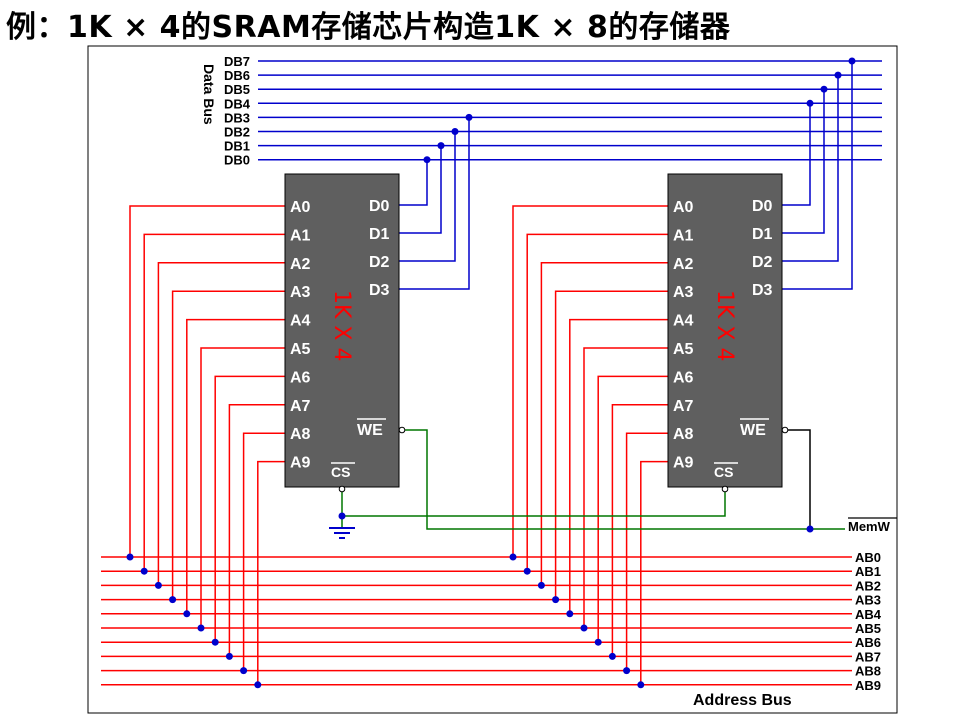 This screenshot has height=718, width=971. What do you see at coordinates (868, 571) in the screenshot?
I see `address-bus-line-label: AB1` at bounding box center [868, 571].